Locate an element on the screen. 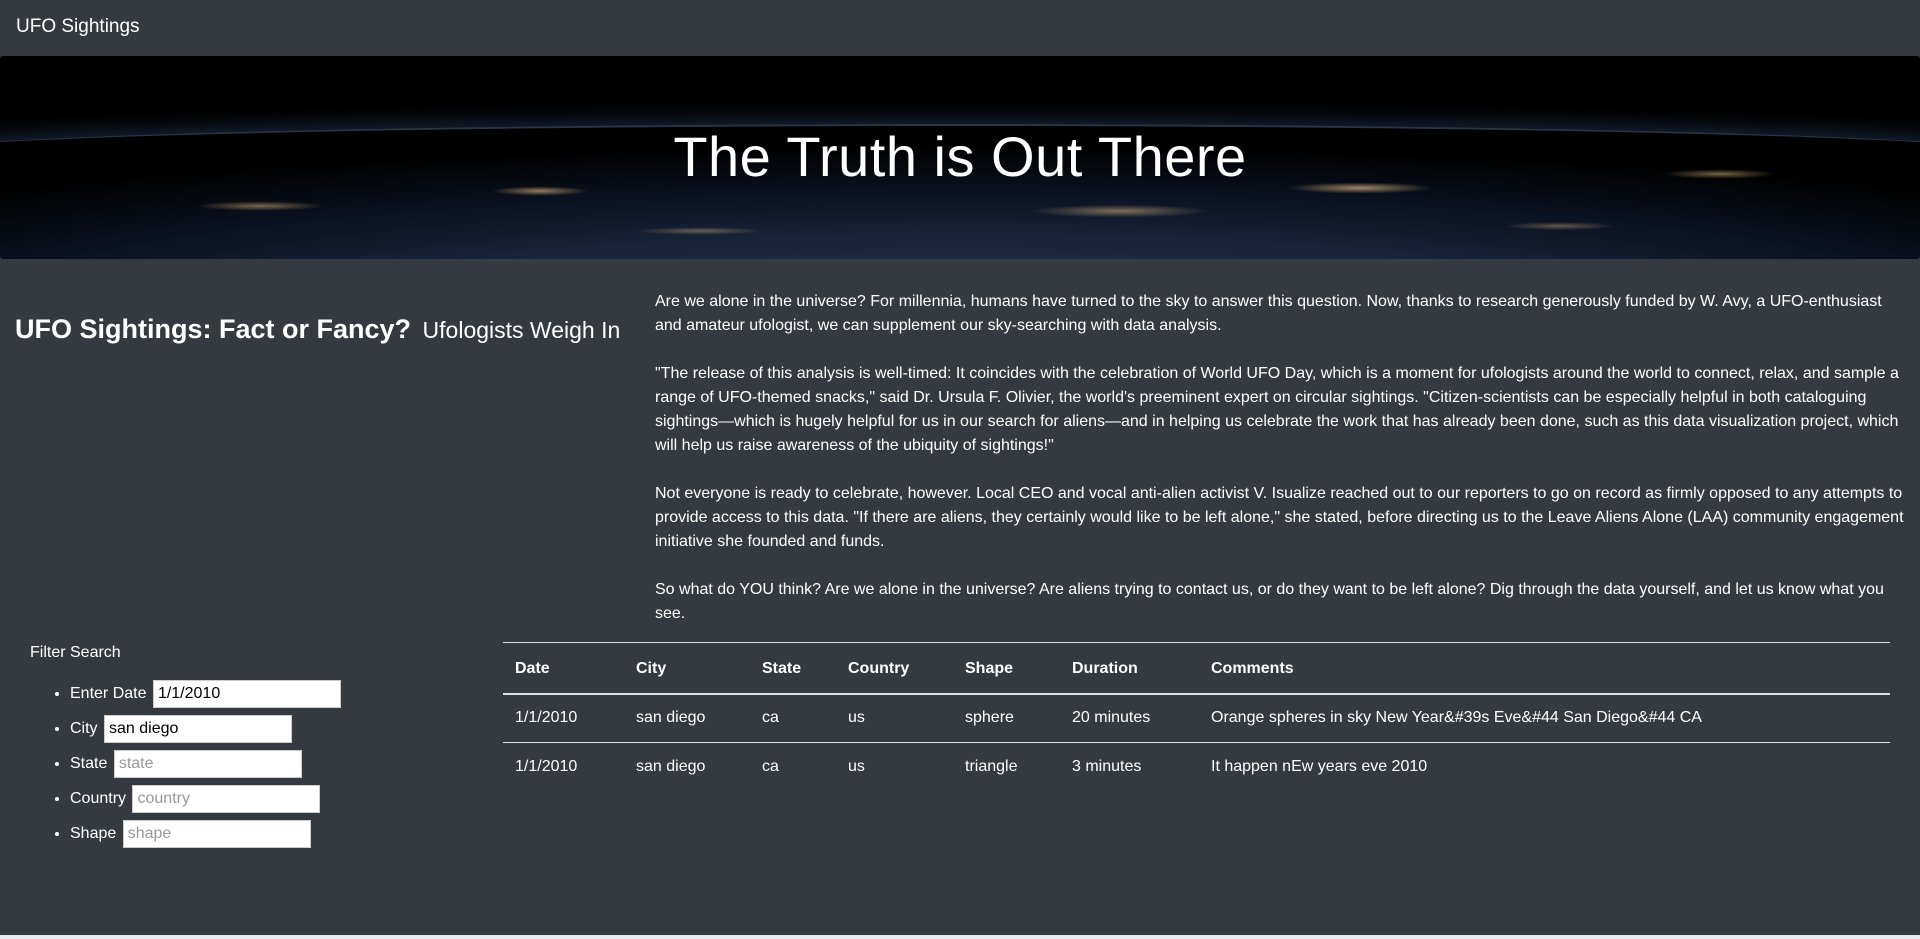 The image size is (1920, 939). column-header-comments: Comments is located at coordinates (1544, 668).